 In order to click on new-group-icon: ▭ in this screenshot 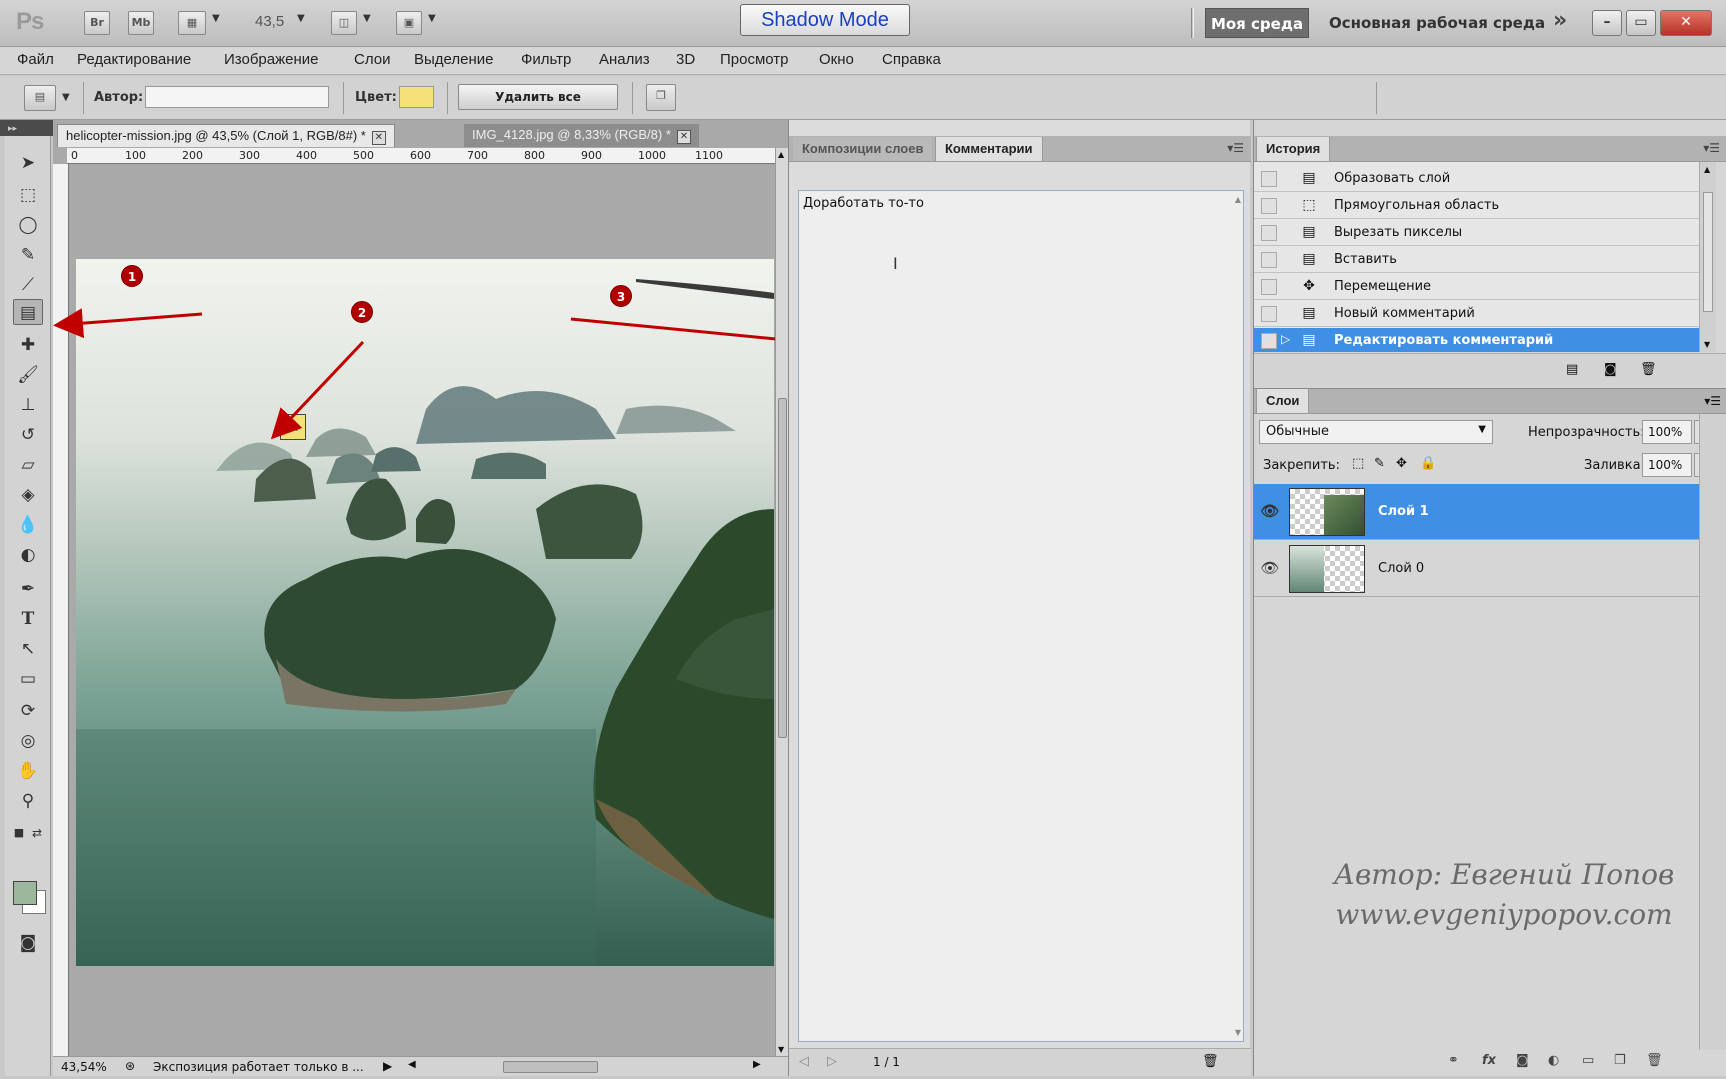, I will do `click(1588, 1060)`.